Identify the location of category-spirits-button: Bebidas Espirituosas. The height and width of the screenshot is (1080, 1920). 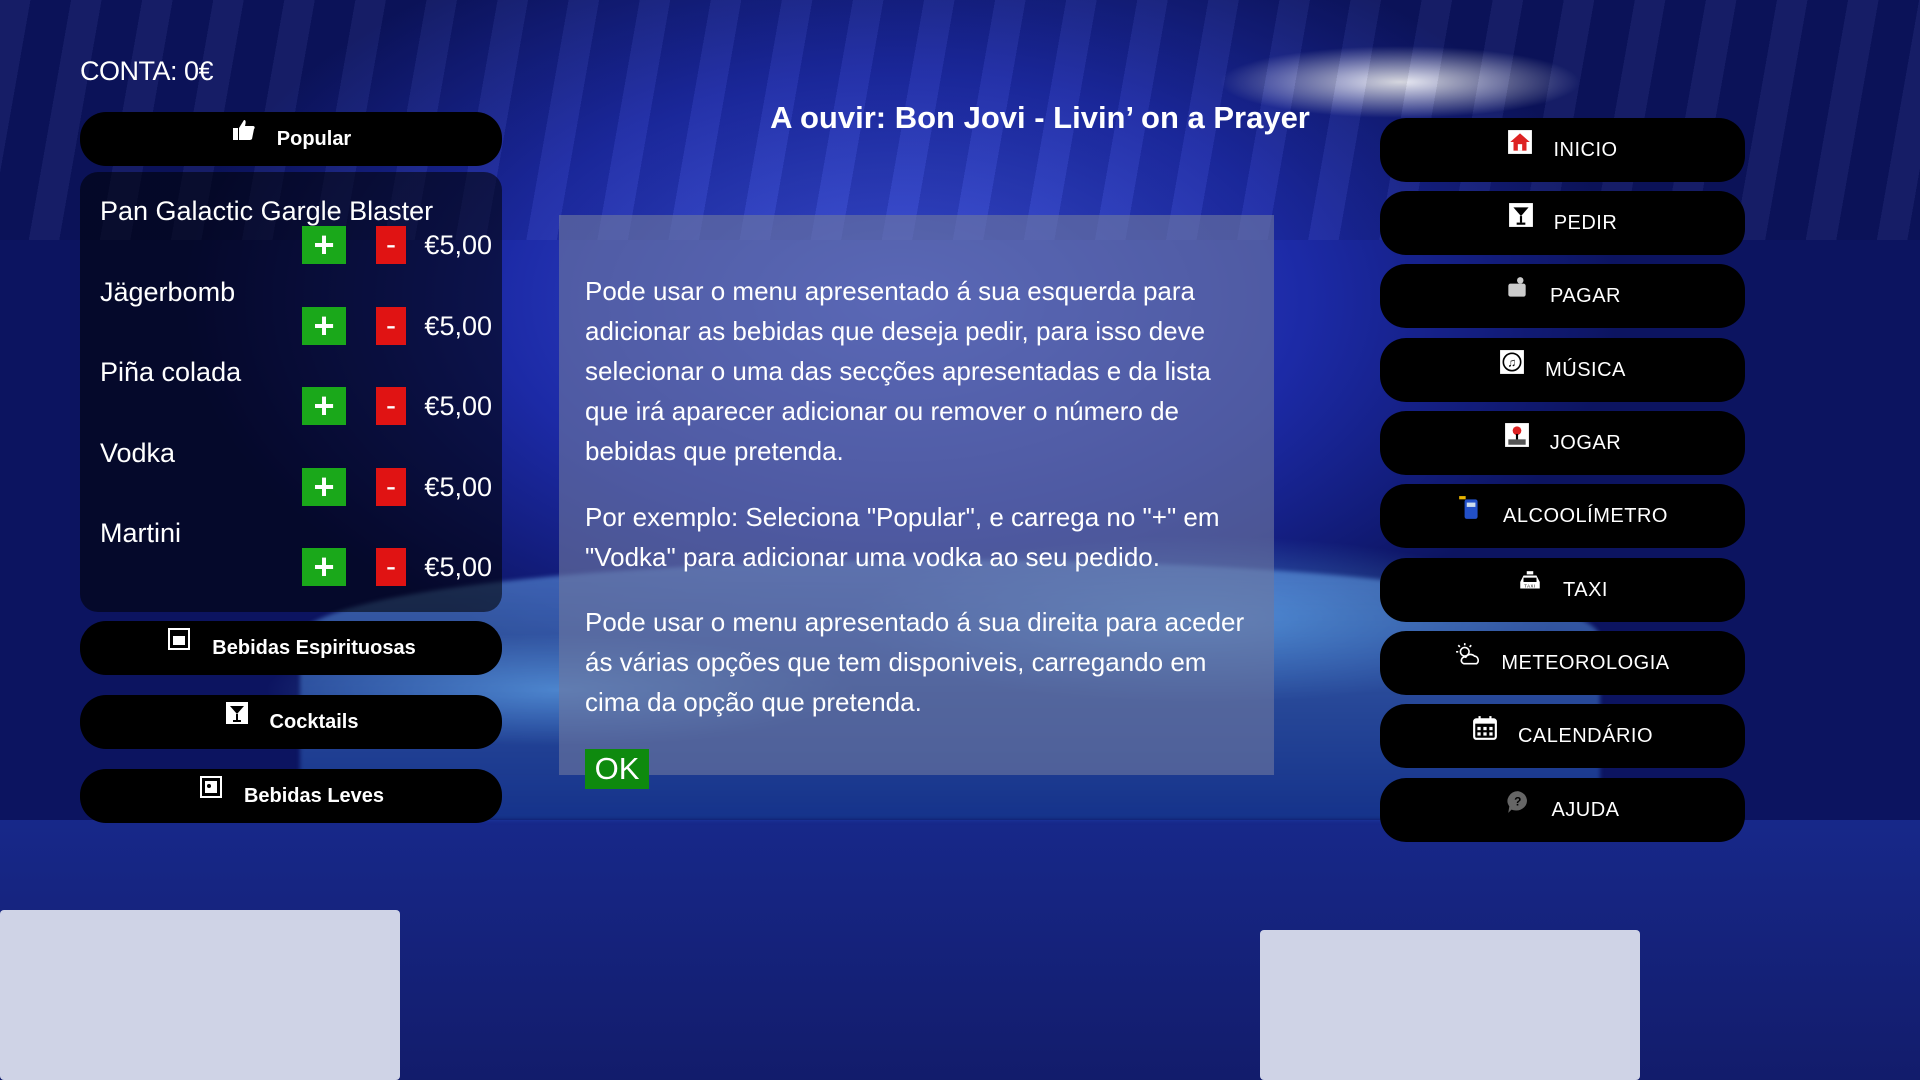
(291, 648).